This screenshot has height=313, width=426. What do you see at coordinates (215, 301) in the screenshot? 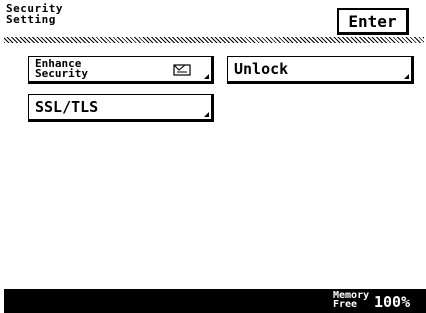
I see `status-bar: Memory Free 100%` at bounding box center [215, 301].